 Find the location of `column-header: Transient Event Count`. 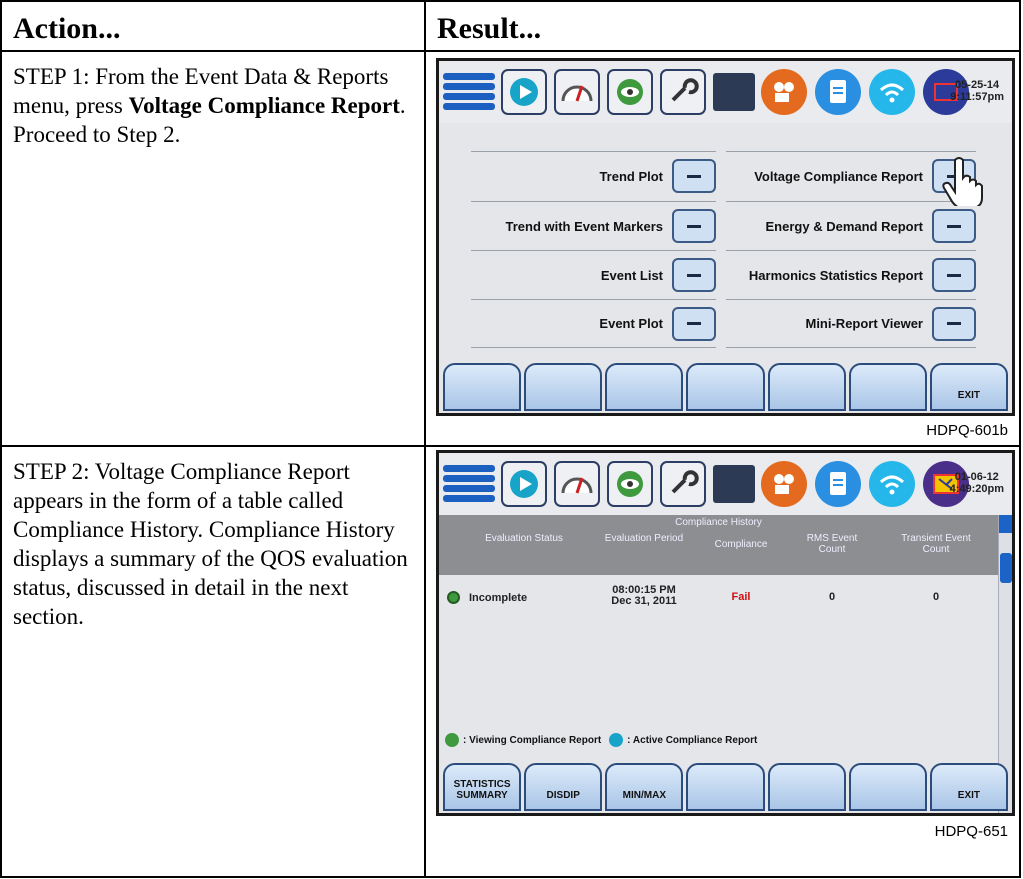

column-header: Transient Event Count is located at coordinates (936, 544).